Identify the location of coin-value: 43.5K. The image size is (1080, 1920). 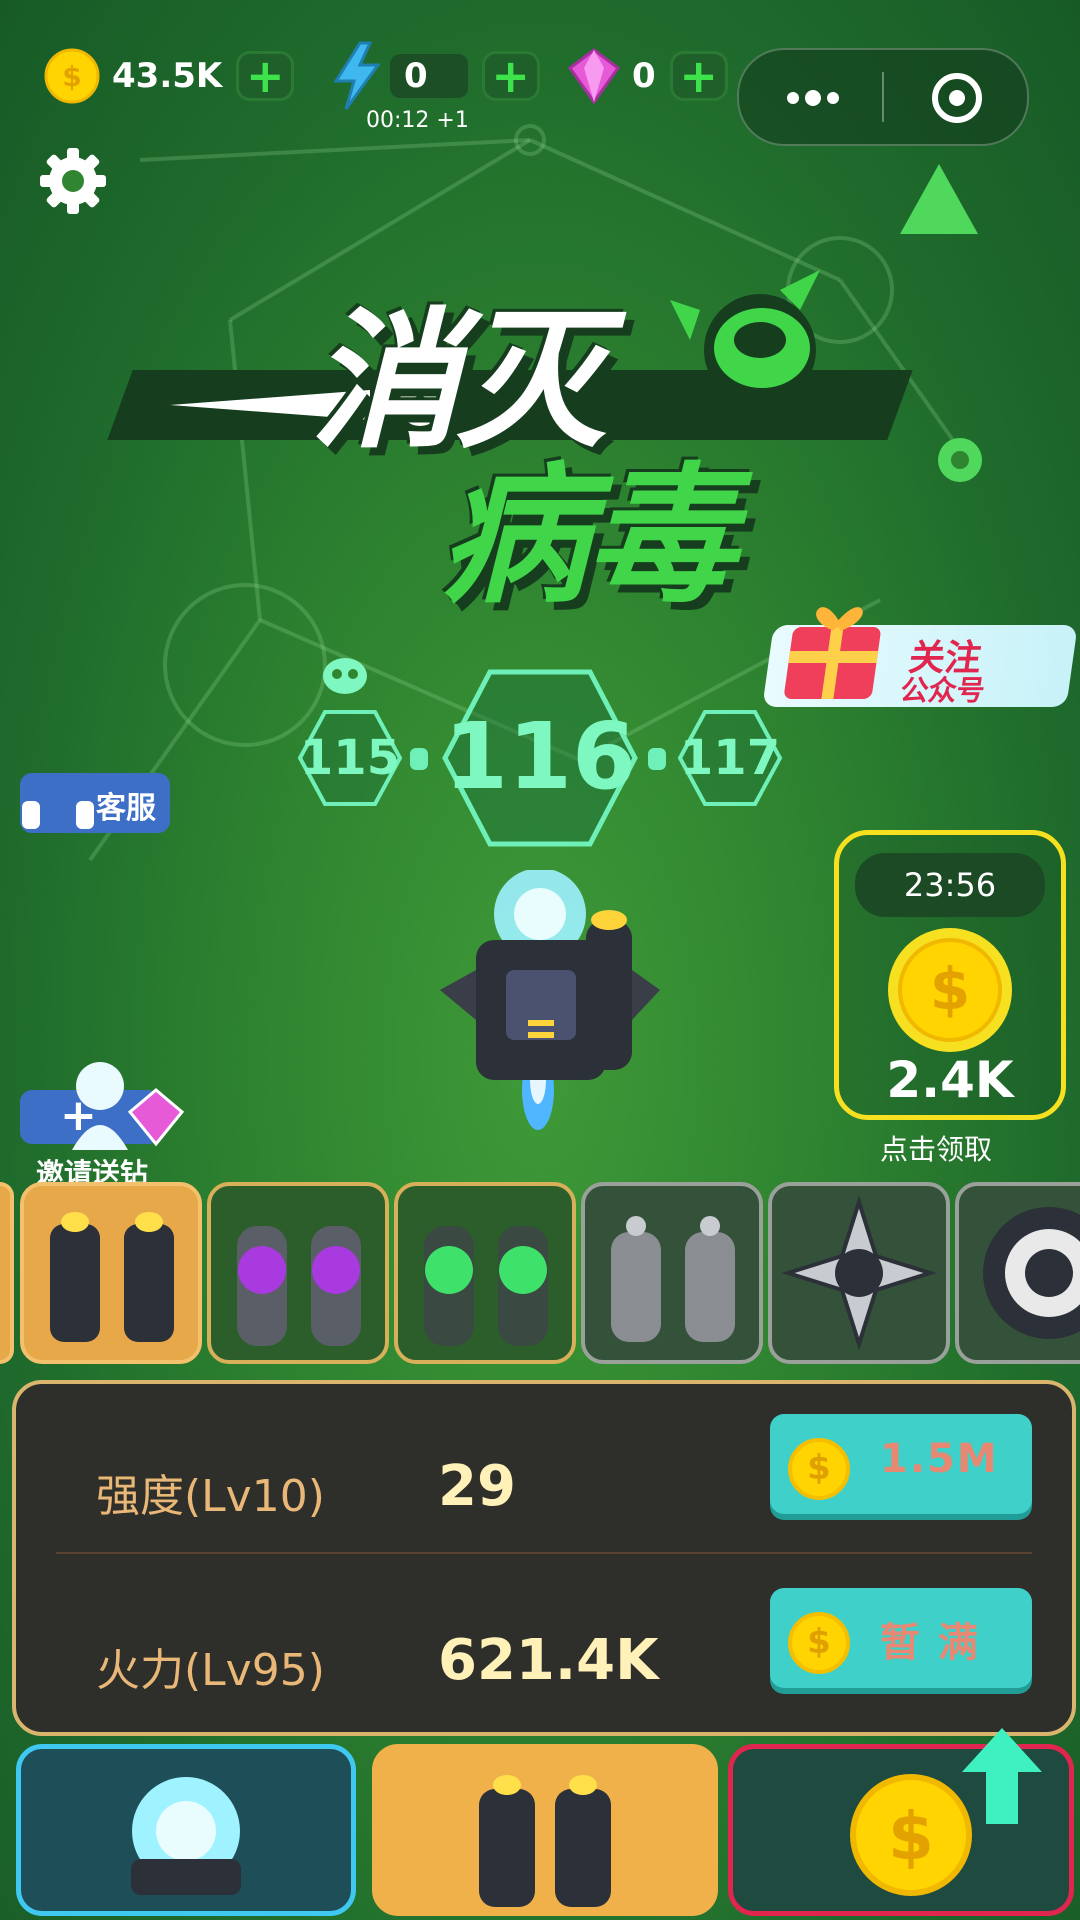
(167, 76).